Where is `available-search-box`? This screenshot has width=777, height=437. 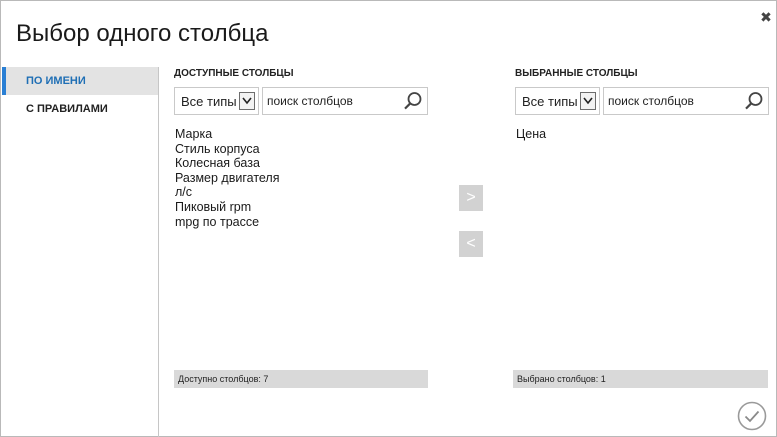
available-search-box is located at coordinates (345, 101).